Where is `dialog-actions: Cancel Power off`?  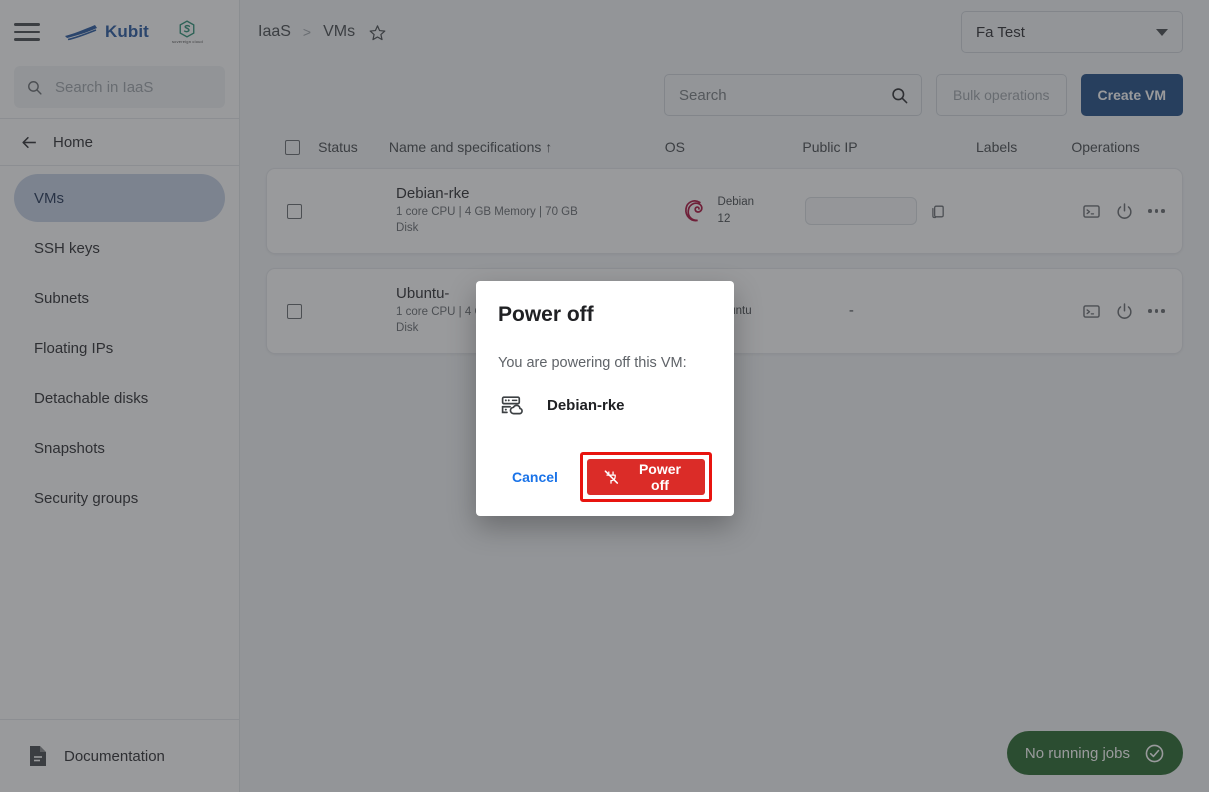 dialog-actions: Cancel Power off is located at coordinates (605, 477).